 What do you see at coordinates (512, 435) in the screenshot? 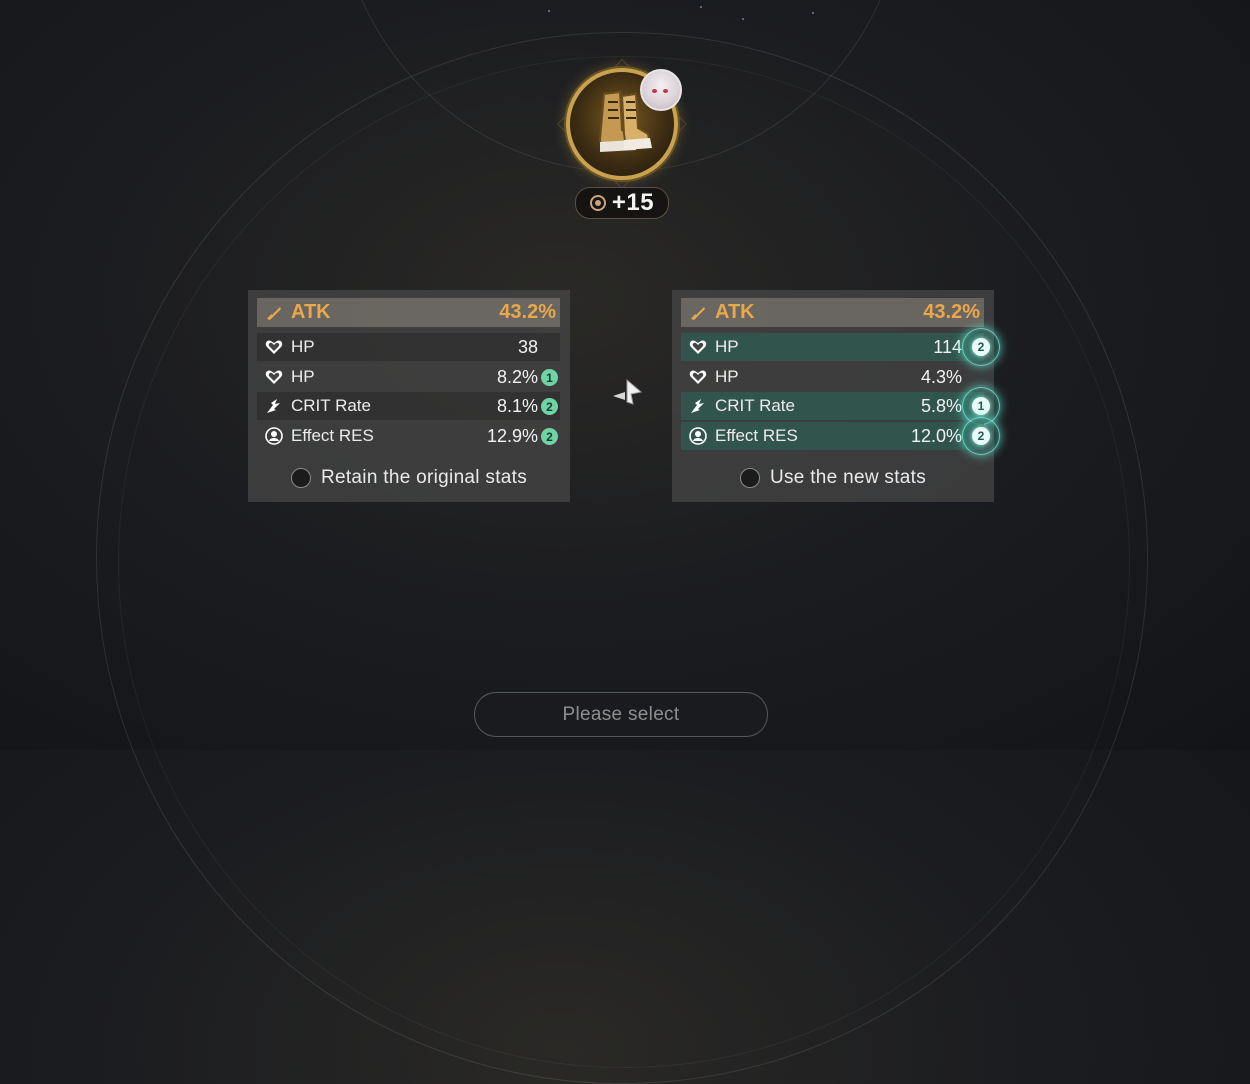
I see `substat-value: 12.9%` at bounding box center [512, 435].